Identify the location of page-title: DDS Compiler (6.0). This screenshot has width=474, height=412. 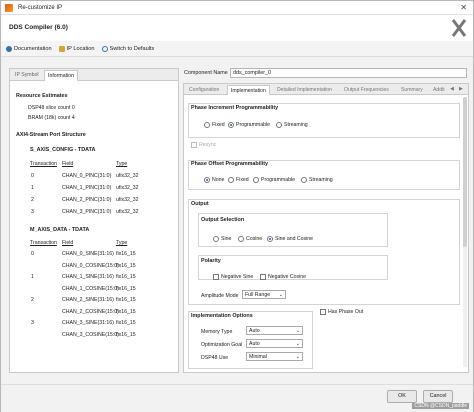
(38, 27).